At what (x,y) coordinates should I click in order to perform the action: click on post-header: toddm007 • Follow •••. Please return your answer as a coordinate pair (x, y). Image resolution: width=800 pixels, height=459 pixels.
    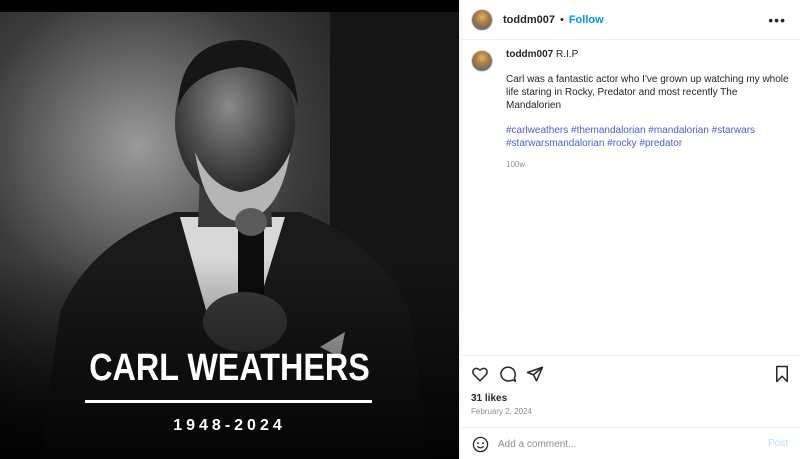
    Looking at the image, I should click on (630, 20).